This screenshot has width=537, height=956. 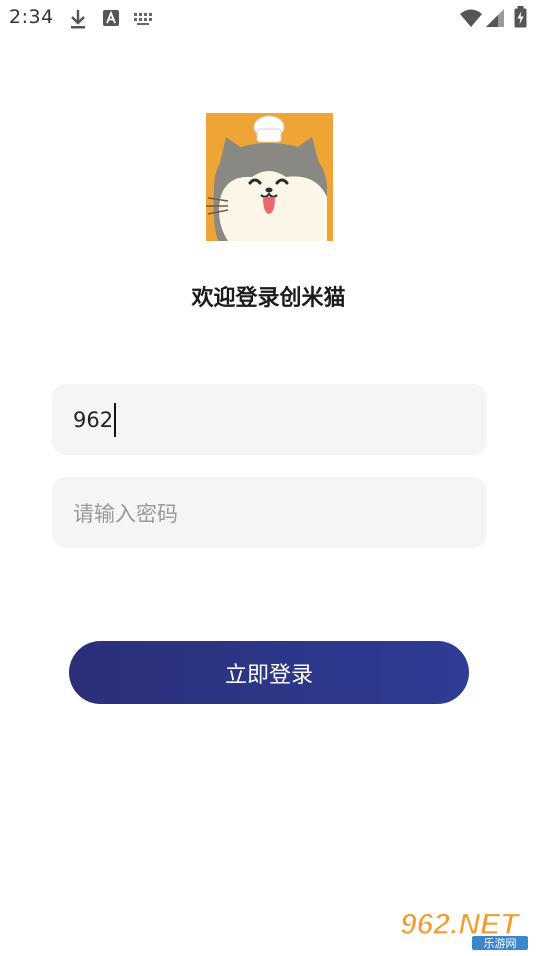 What do you see at coordinates (31, 17) in the screenshot?
I see `status-time: 2:34` at bounding box center [31, 17].